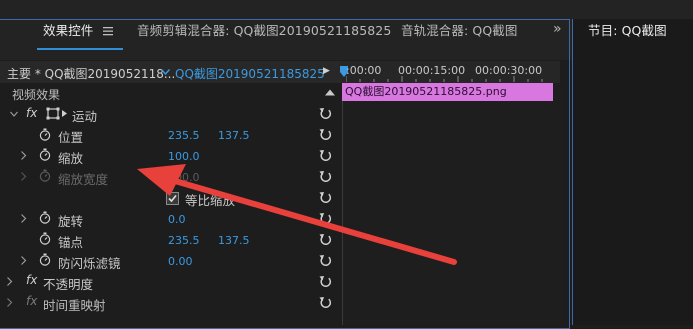 This screenshot has width=693, height=329. Describe the element at coordinates (180, 261) in the screenshot. I see `anti-flicker-value: 0.00` at that location.